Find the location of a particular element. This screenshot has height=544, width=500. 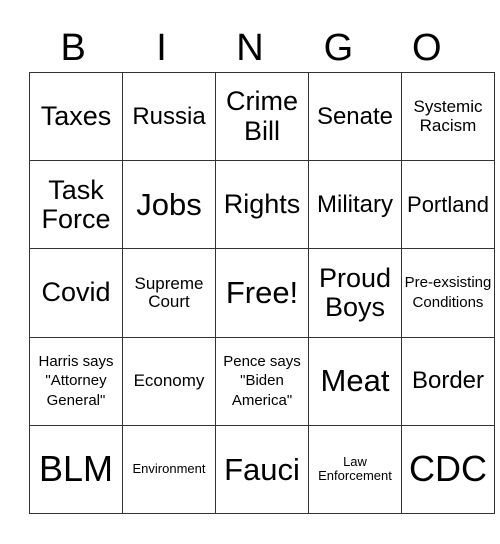

bingo-cell: Taxes is located at coordinates (76, 116).